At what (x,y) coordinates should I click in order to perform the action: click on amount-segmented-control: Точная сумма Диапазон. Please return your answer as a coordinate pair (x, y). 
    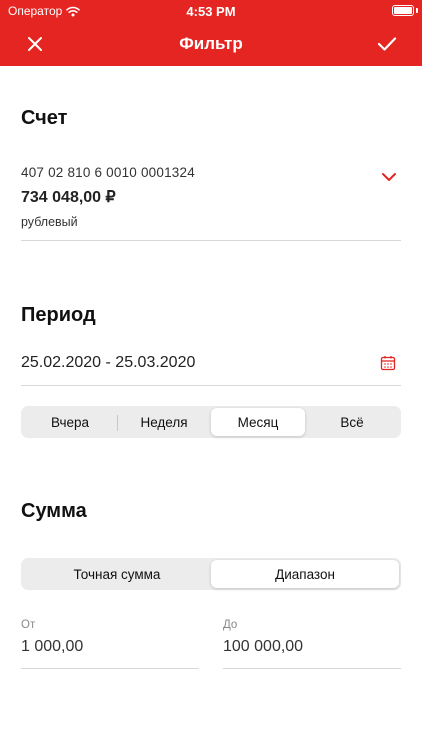
    Looking at the image, I should click on (211, 574).